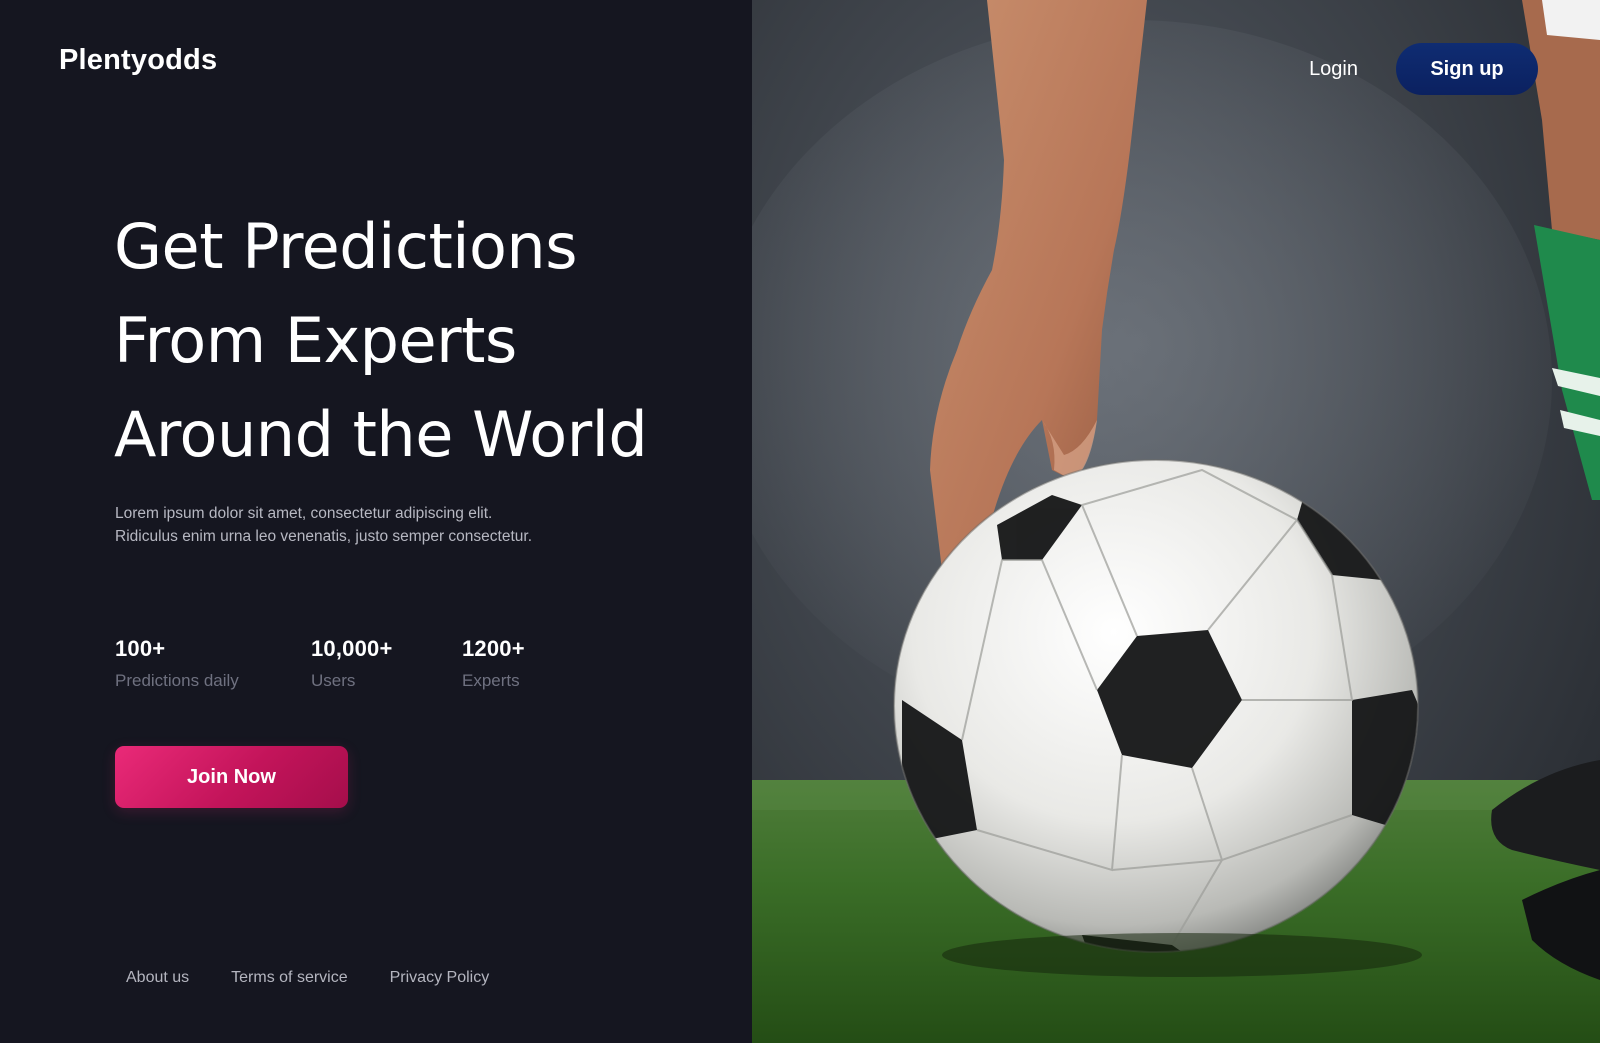 This screenshot has height=1043, width=1600. Describe the element at coordinates (213, 663) in the screenshot. I see `stat-predictions: 100+ Predictions daily` at that location.